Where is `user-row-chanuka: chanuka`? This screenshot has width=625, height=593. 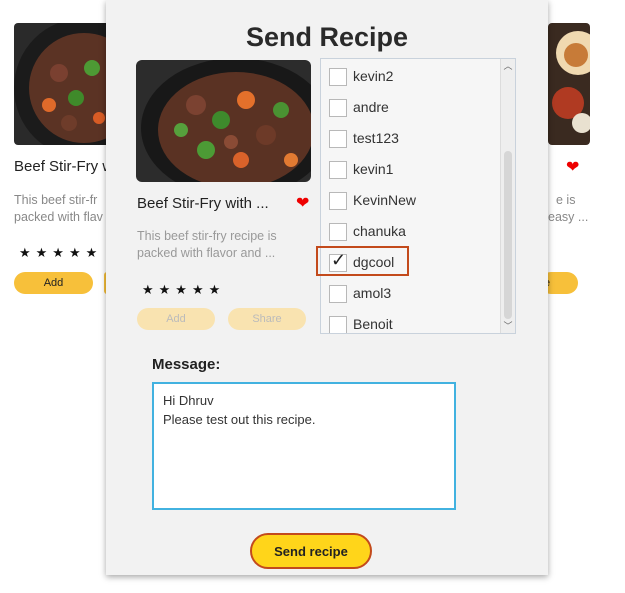
user-row-chanuka: chanuka is located at coordinates (410, 232).